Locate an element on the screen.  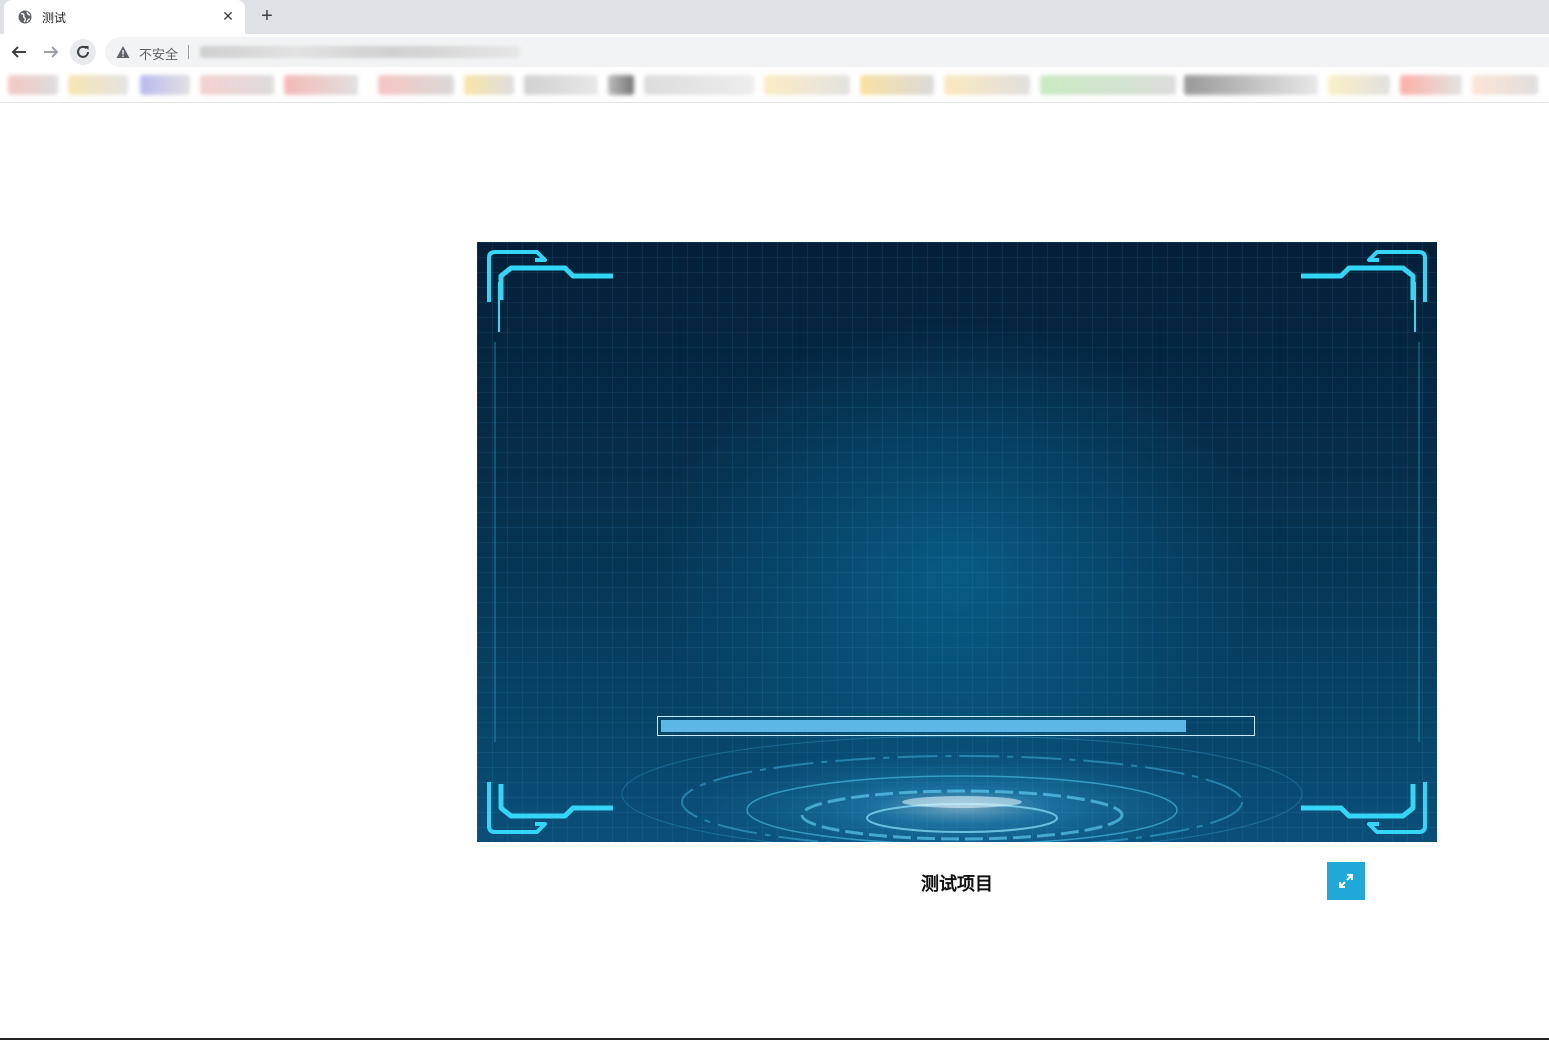
hologram-platform is located at coordinates (962, 788).